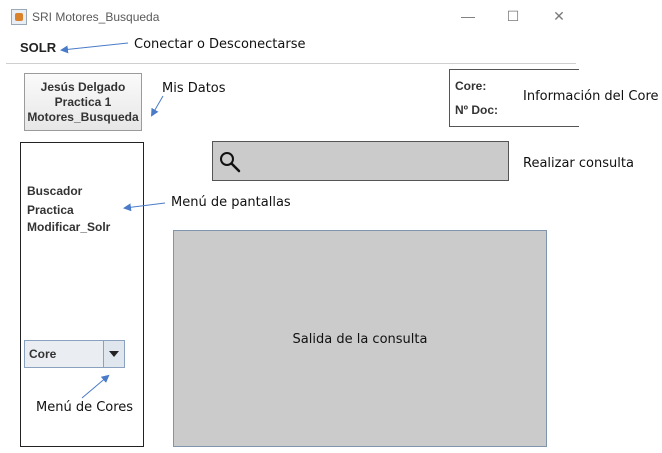 This screenshot has height=453, width=662. What do you see at coordinates (85, 407) in the screenshot?
I see `annotation-cores-menu: Menú de Cores` at bounding box center [85, 407].